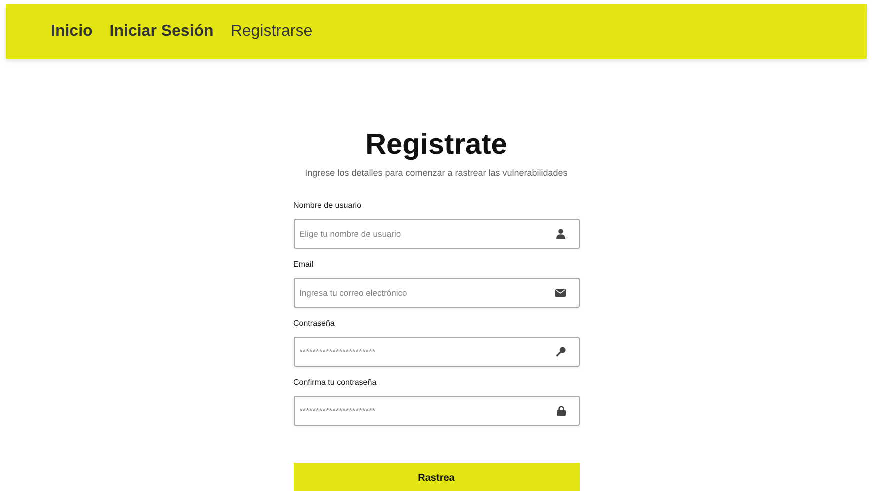 The width and height of the screenshot is (873, 491). I want to click on input-field: Ingresa tu correo electrónico, so click(437, 293).